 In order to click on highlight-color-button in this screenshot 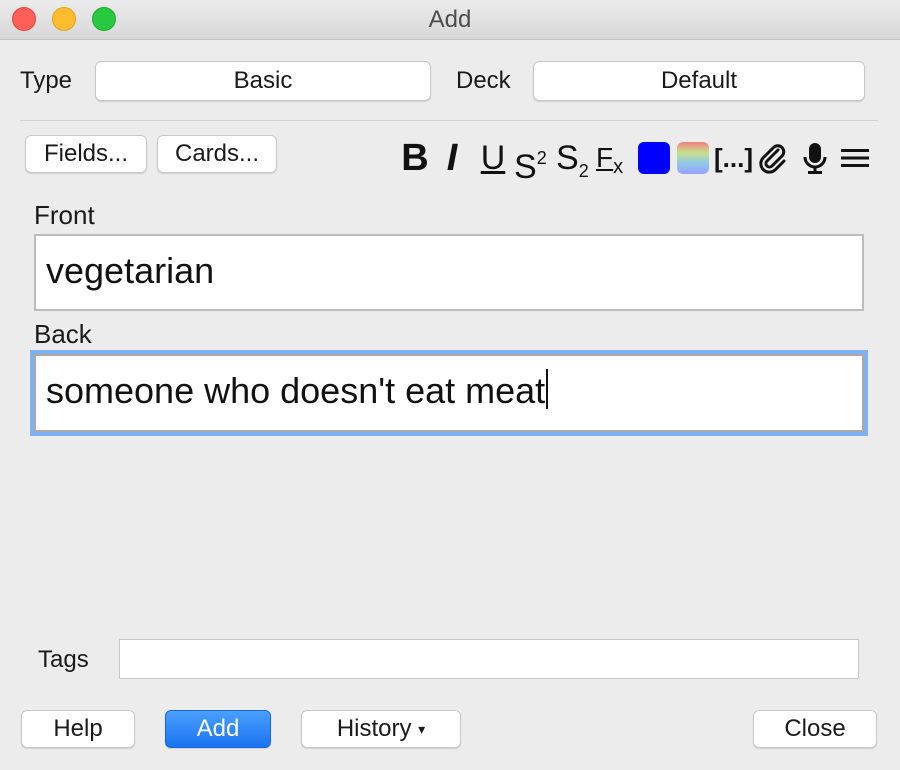, I will do `click(693, 158)`.